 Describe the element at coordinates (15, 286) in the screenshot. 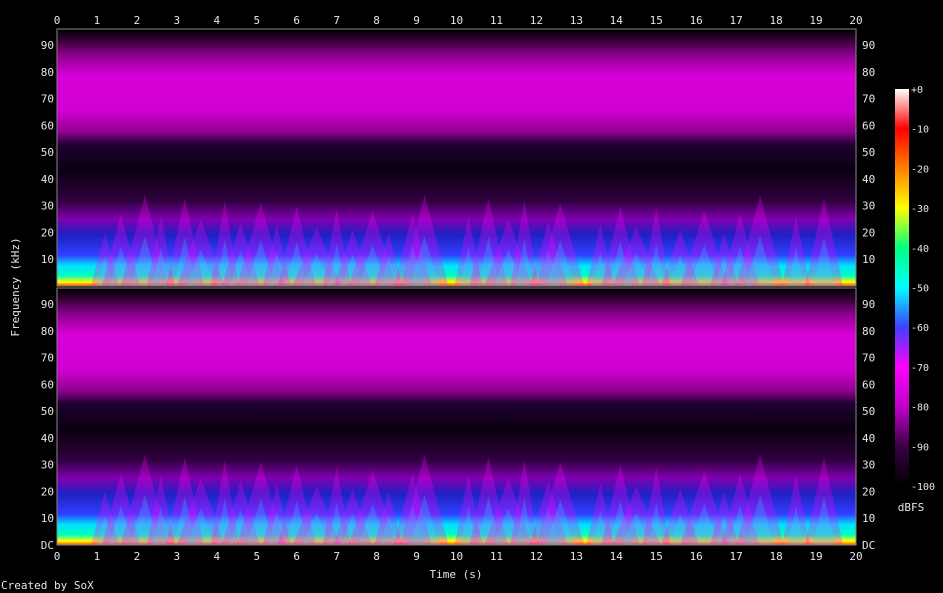

I see `y-axis-label: Frequency (kHz)` at that location.